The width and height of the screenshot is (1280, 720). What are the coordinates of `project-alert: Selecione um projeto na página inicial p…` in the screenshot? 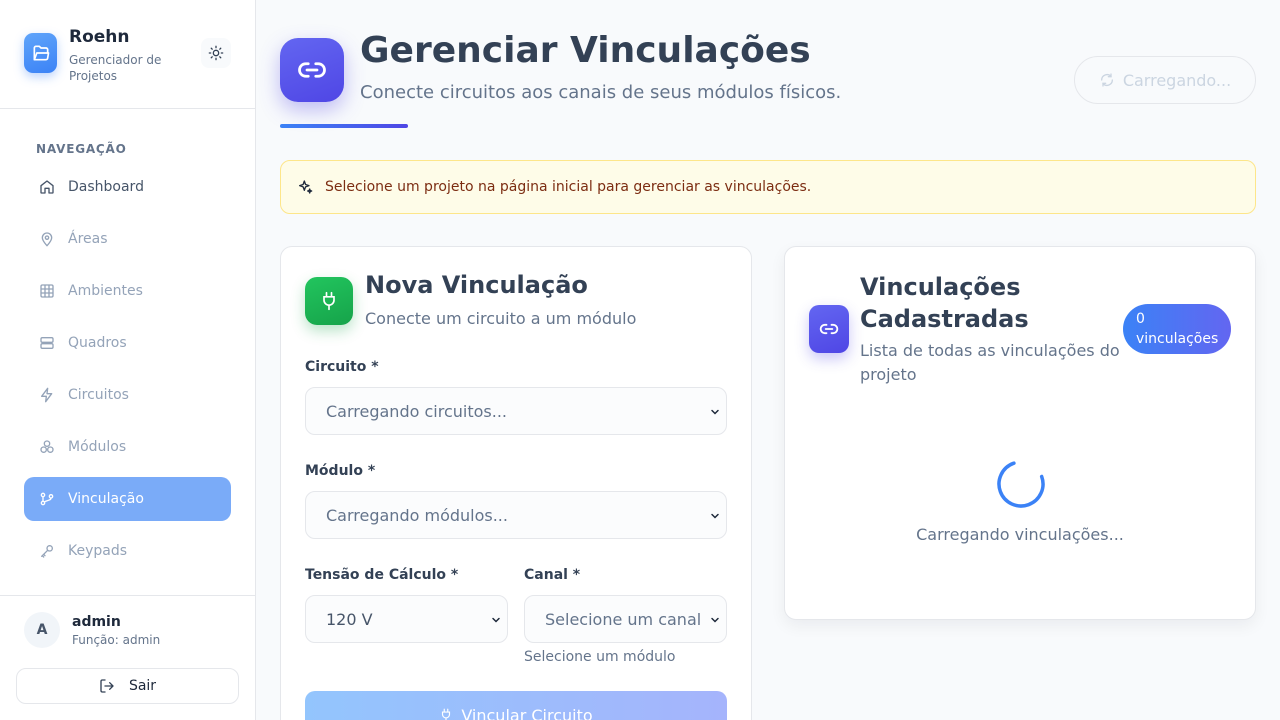 It's located at (768, 187).